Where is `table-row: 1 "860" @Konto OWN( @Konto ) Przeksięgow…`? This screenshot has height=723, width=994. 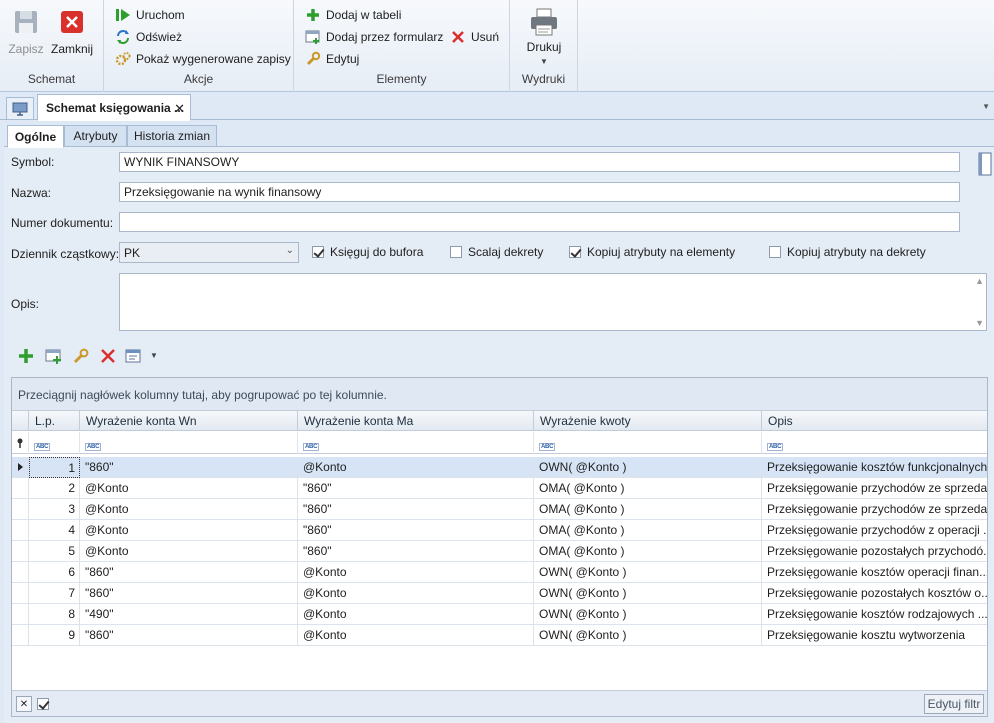 table-row: 1 "860" @Konto OWN( @Konto ) Przeksięgow… is located at coordinates (499, 467).